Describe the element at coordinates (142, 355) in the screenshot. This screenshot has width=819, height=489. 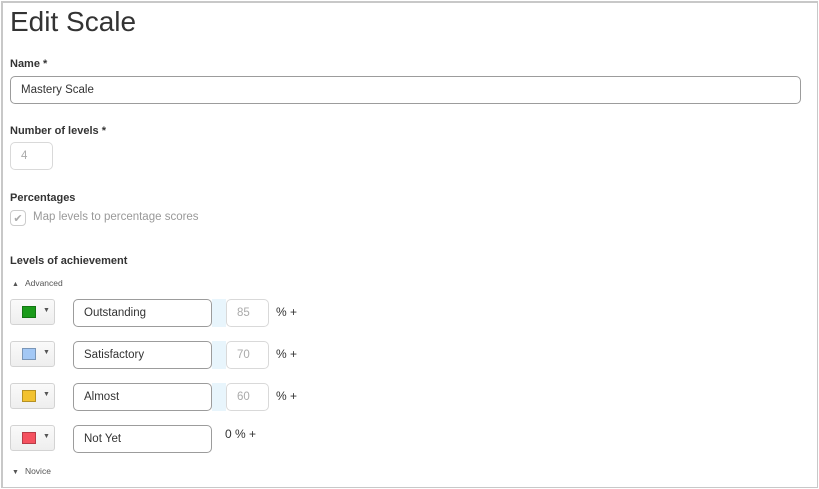
I see `level-name-input: Satisfactory` at that location.